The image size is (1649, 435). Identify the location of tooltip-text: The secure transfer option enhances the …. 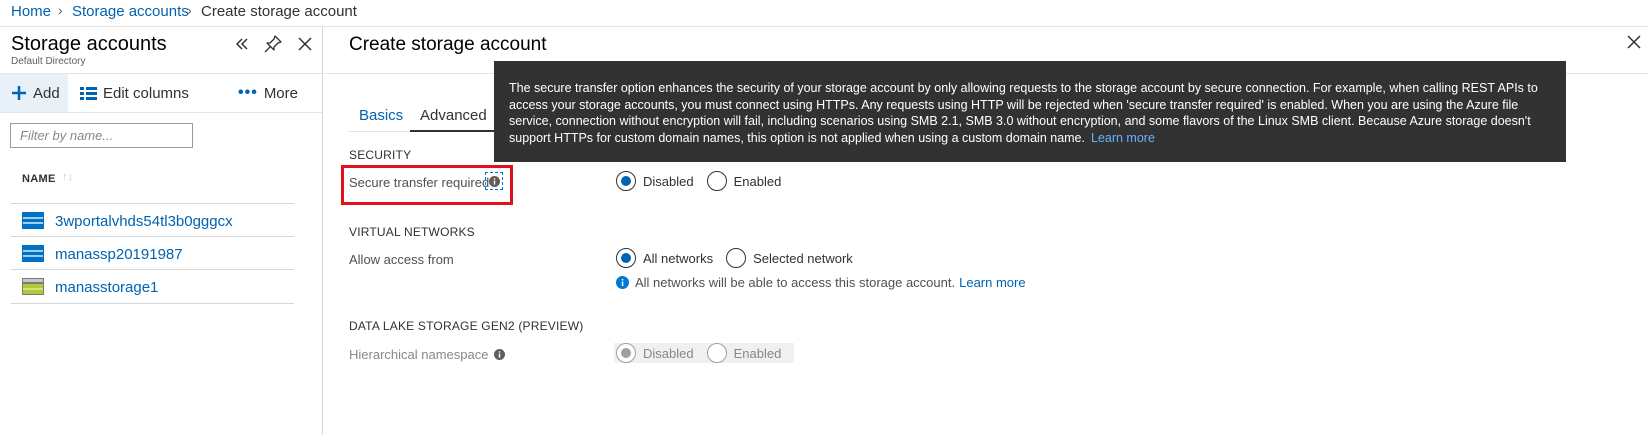
(1023, 113).